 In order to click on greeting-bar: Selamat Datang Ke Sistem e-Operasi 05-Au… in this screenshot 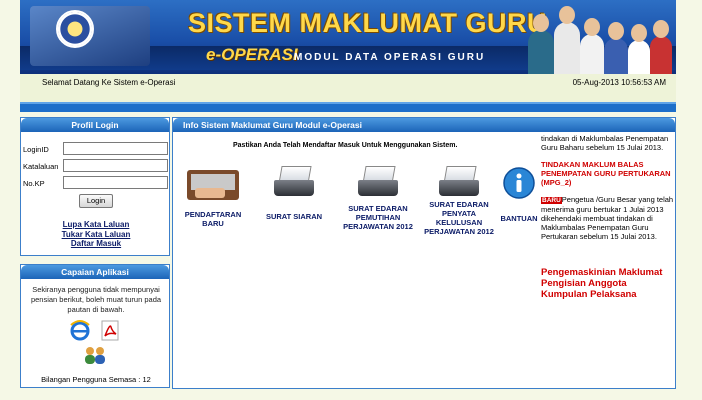, I will do `click(348, 88)`.